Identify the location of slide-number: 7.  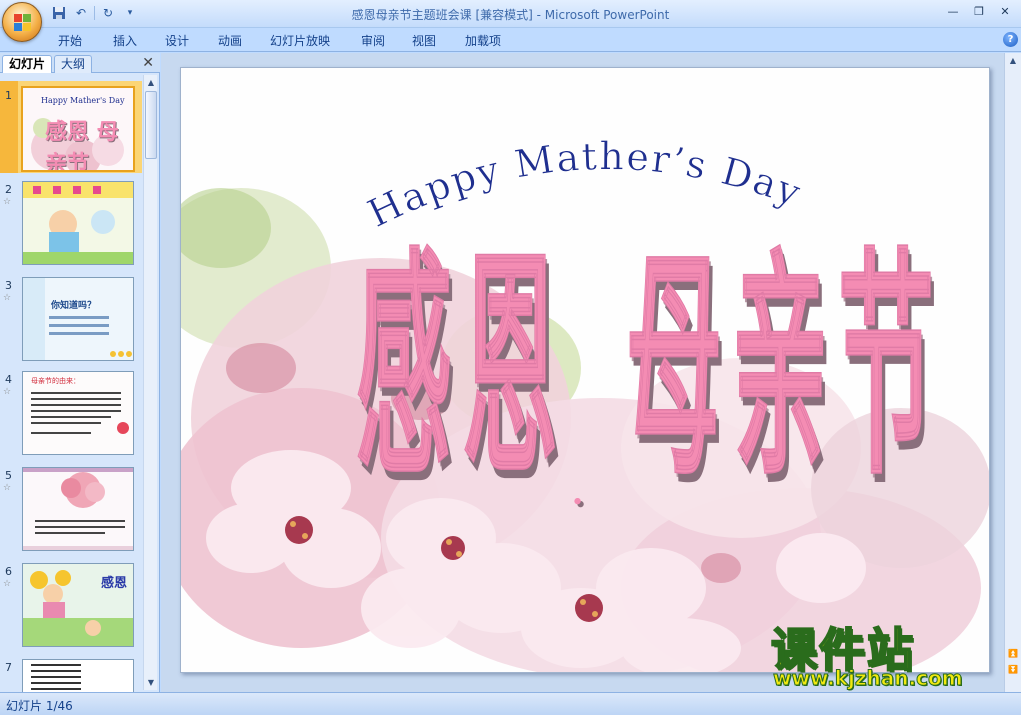
(8, 667).